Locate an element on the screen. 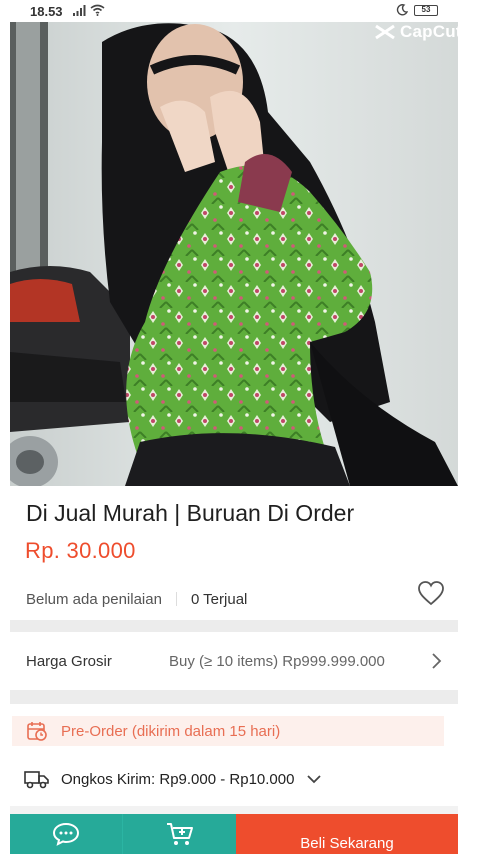  bottom-action-bar: Beli Sekarang is located at coordinates (234, 834).